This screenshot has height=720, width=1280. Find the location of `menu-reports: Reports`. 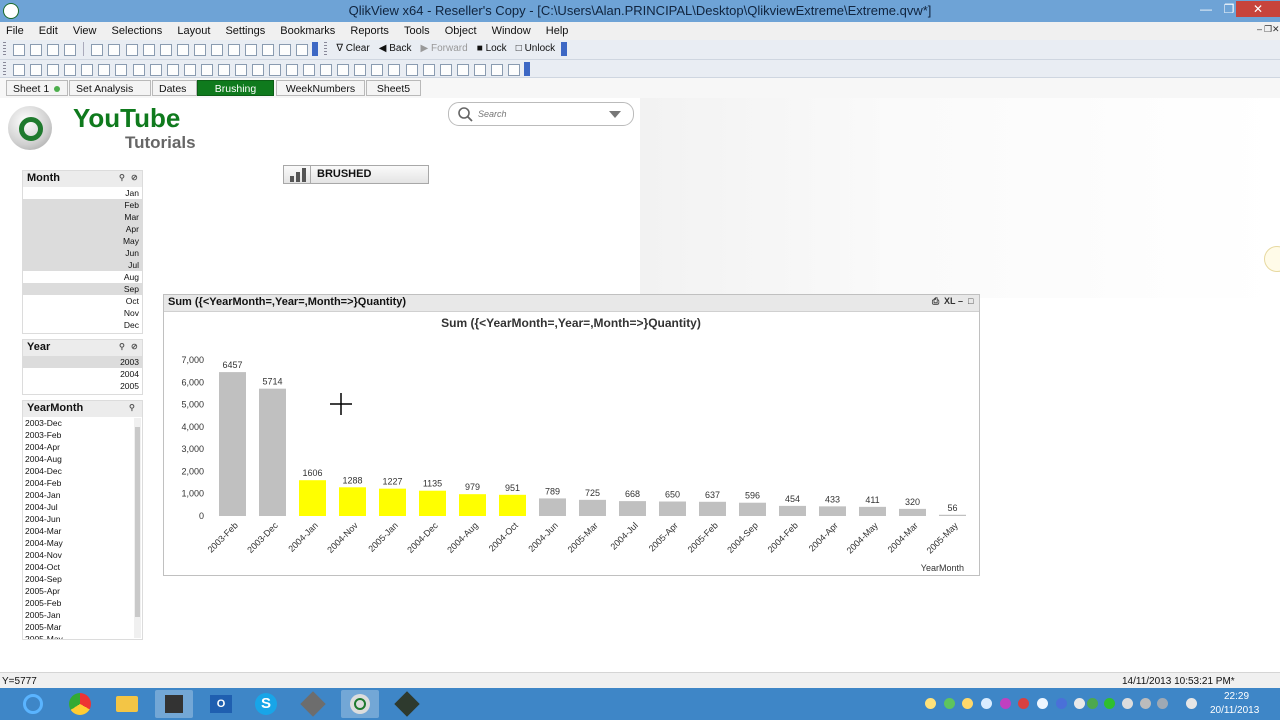

menu-reports: Reports is located at coordinates (369, 29).